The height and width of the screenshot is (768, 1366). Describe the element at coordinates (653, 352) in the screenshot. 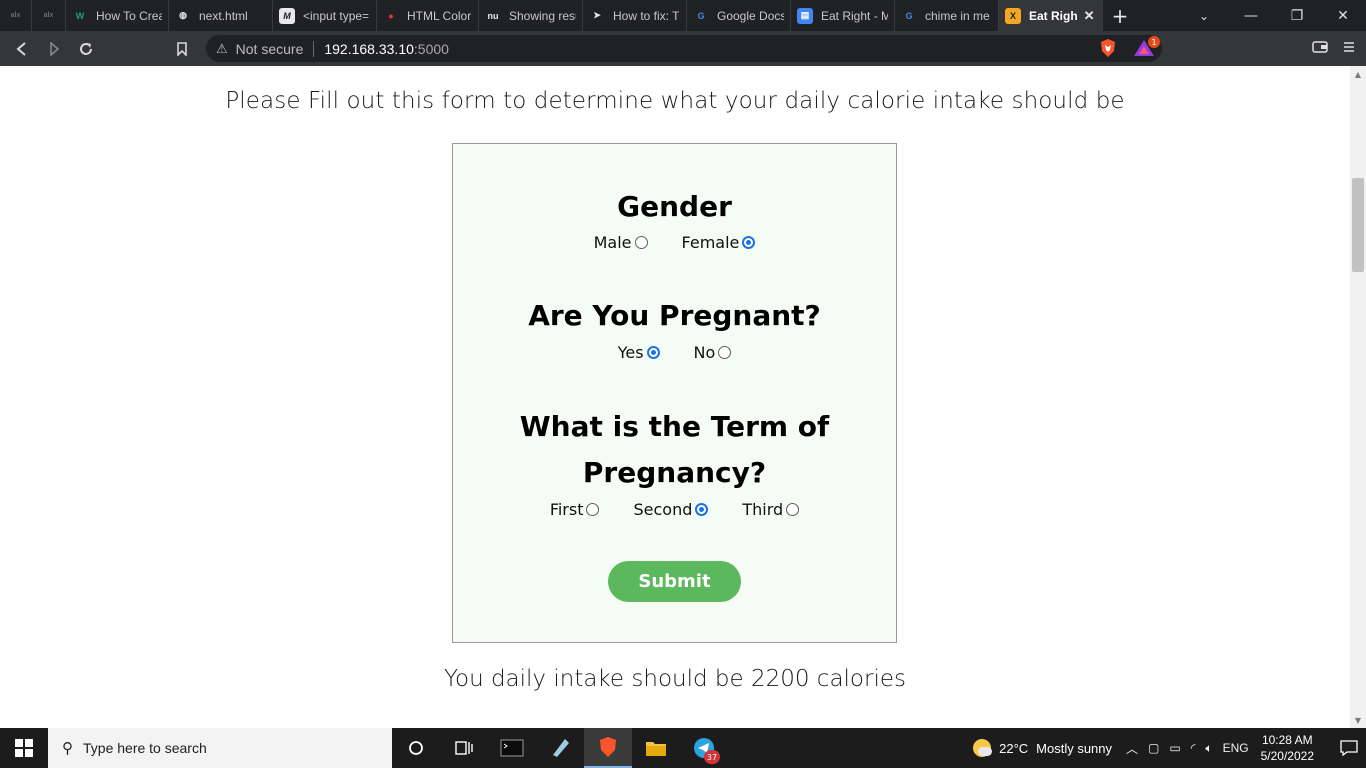

I see `pregnant-yes-radio` at that location.